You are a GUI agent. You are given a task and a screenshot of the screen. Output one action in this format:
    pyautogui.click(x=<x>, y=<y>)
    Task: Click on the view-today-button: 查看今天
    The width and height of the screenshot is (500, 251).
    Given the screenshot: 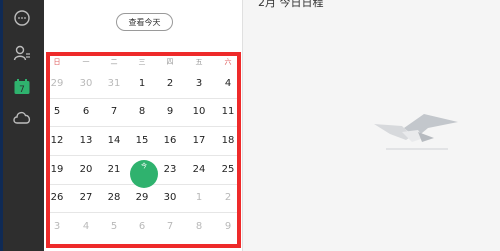 What is the action you would take?
    pyautogui.click(x=144, y=22)
    